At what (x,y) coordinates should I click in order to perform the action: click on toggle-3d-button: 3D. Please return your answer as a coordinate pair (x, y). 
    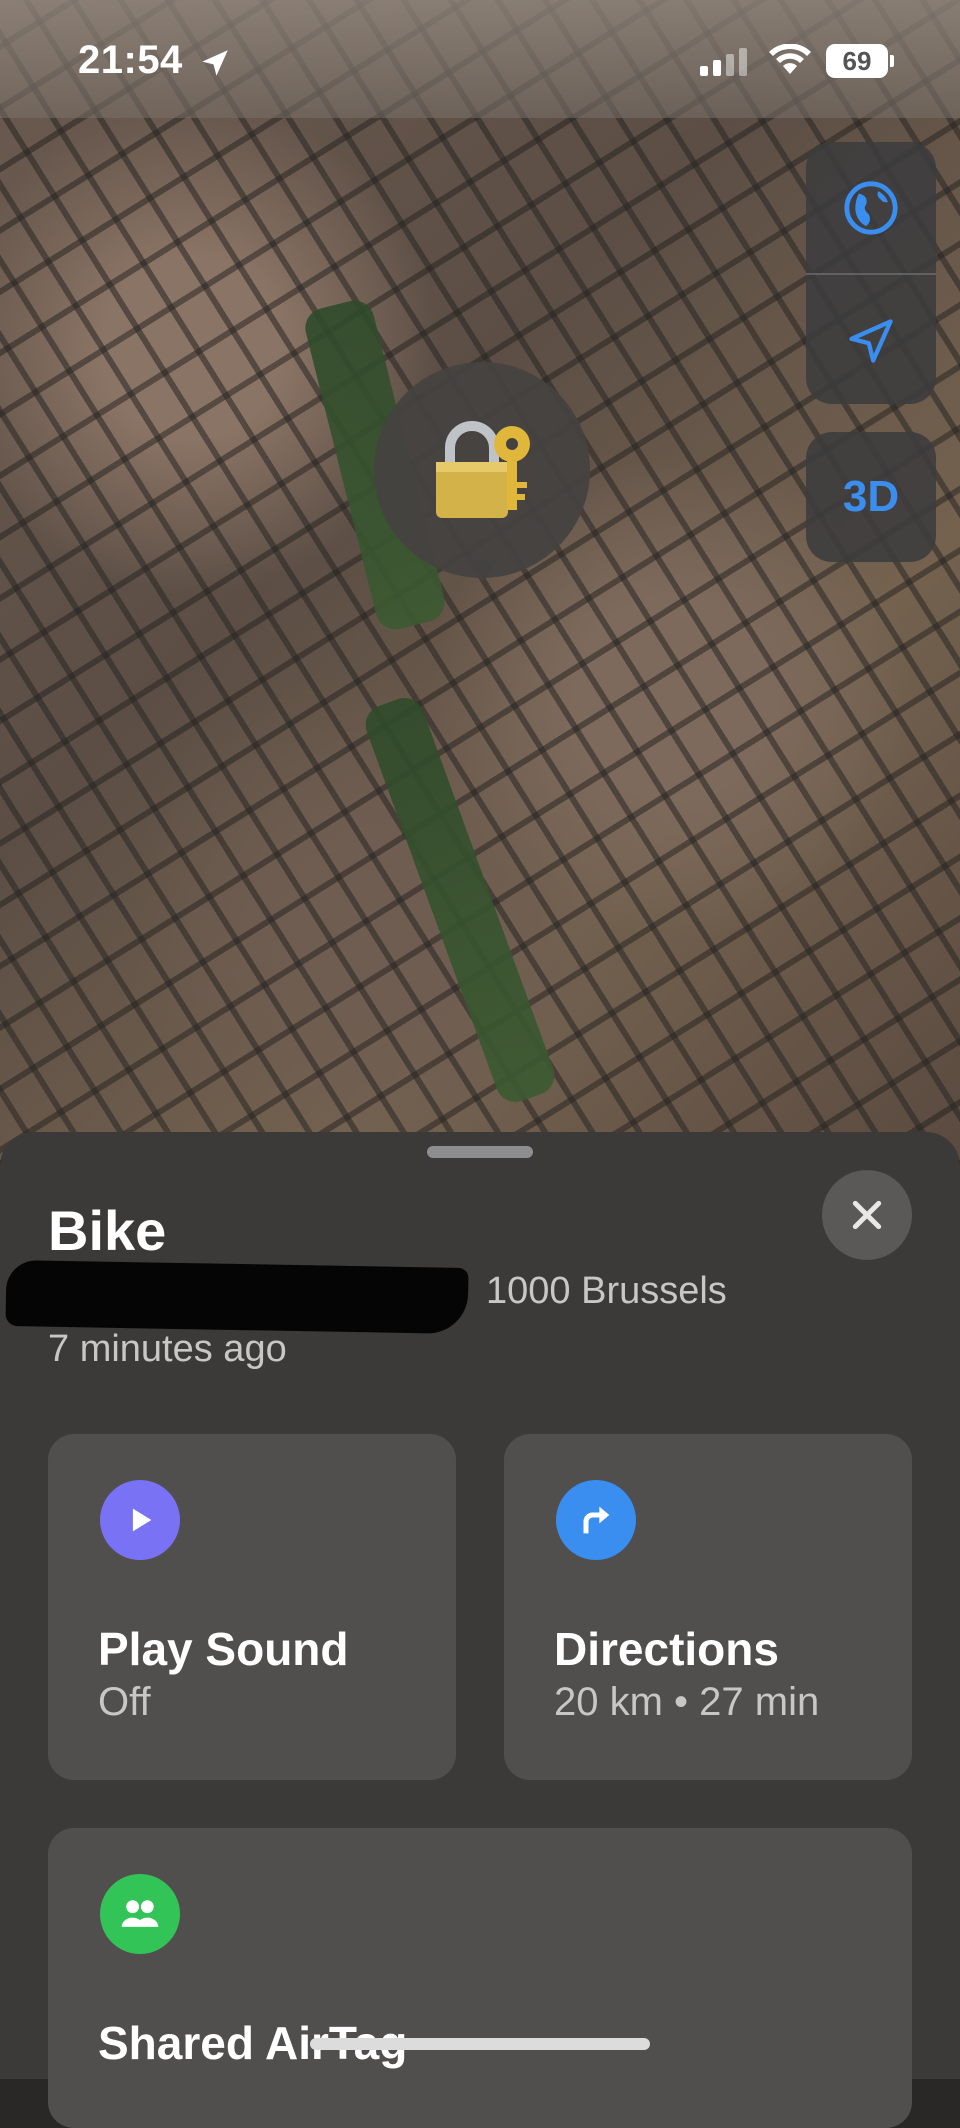
    Looking at the image, I should click on (871, 497).